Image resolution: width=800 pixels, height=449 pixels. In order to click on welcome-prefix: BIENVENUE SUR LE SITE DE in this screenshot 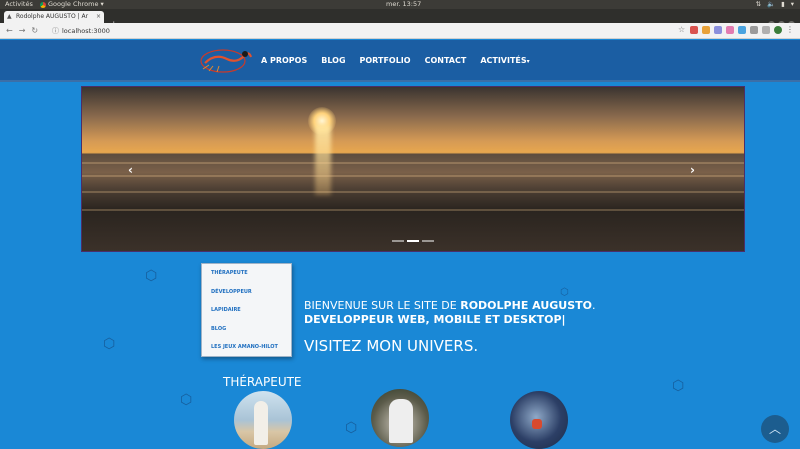, I will do `click(380, 305)`.